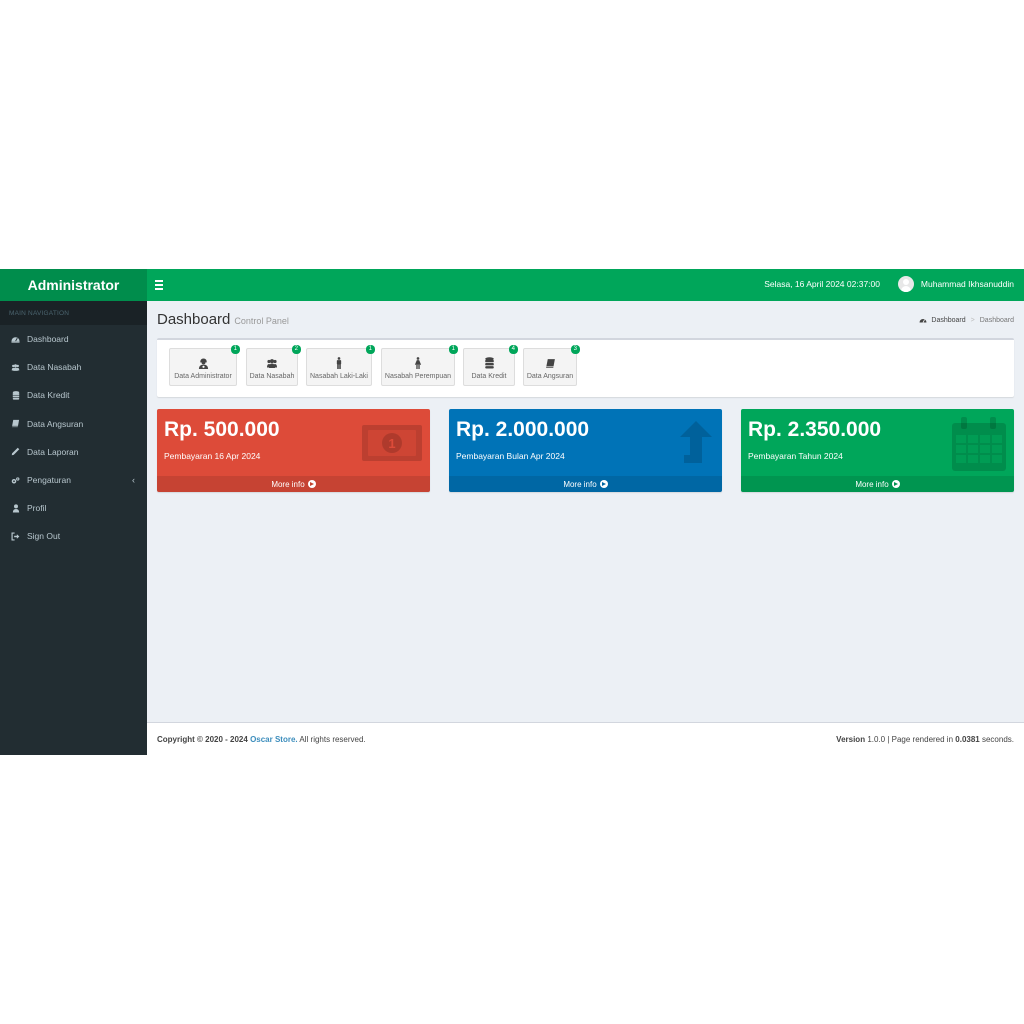 This screenshot has height=1024, width=1024. I want to click on admin-icon, so click(203, 363).